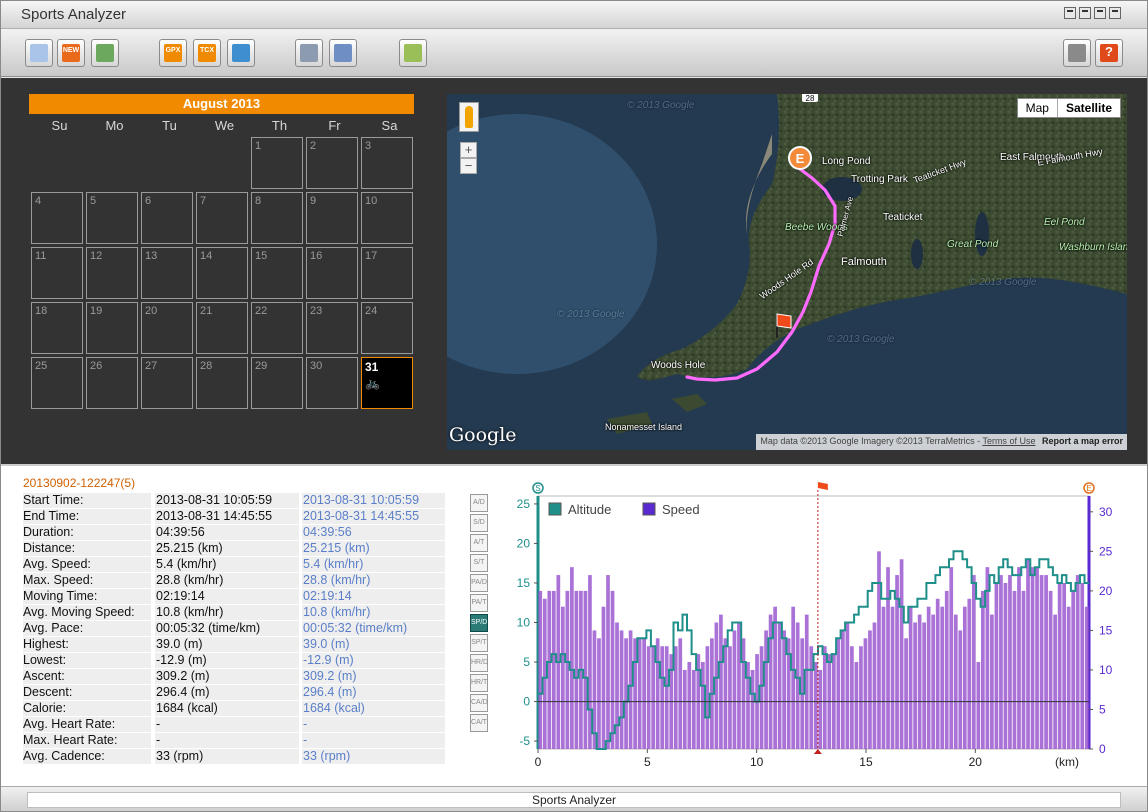 The width and height of the screenshot is (1148, 812). Describe the element at coordinates (373, 516) in the screenshot. I see `stat-compare-value: 2013-08-31 14:45:55` at that location.